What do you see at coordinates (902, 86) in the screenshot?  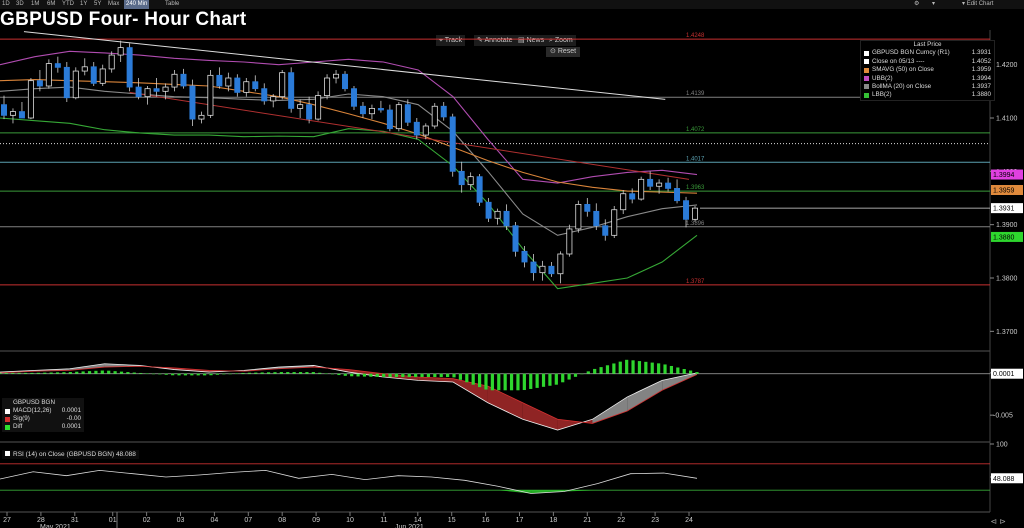 I see `legend-label: BollMA (20) on Close` at bounding box center [902, 86].